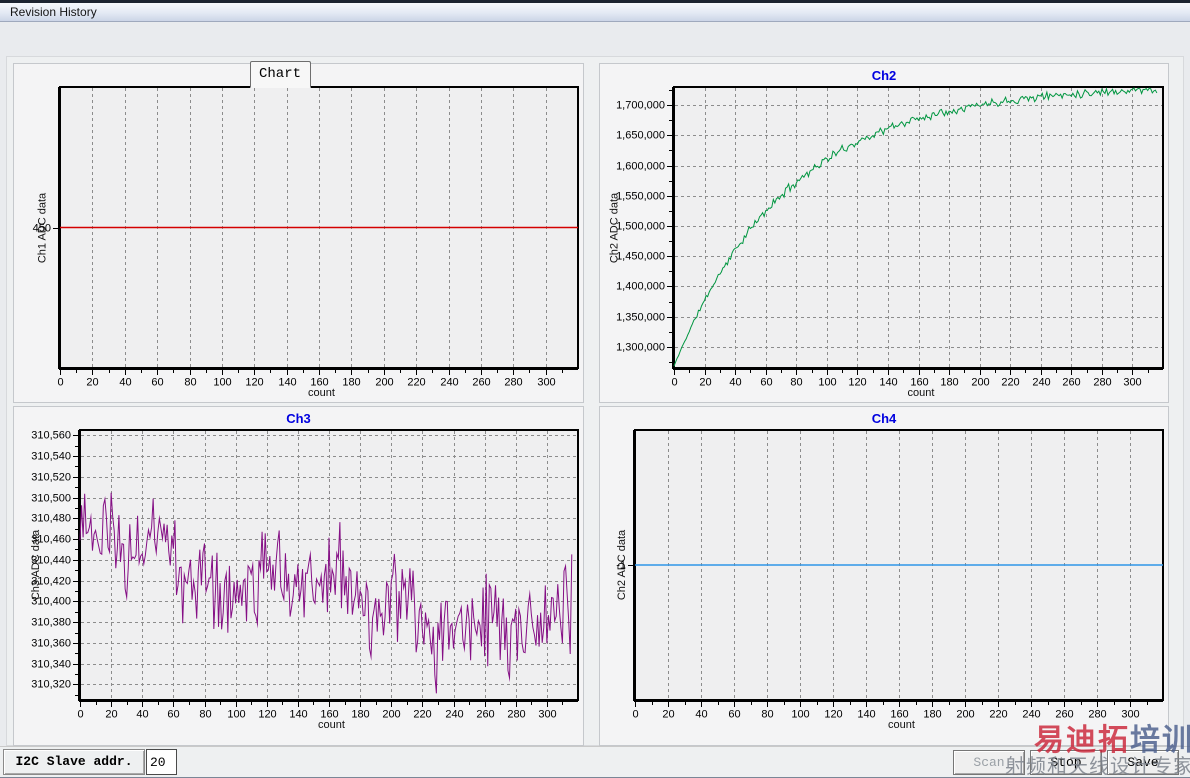 Image resolution: width=1190 pixels, height=778 pixels. What do you see at coordinates (331, 725) in the screenshot?
I see `x-axis-label-ch3: count` at bounding box center [331, 725].